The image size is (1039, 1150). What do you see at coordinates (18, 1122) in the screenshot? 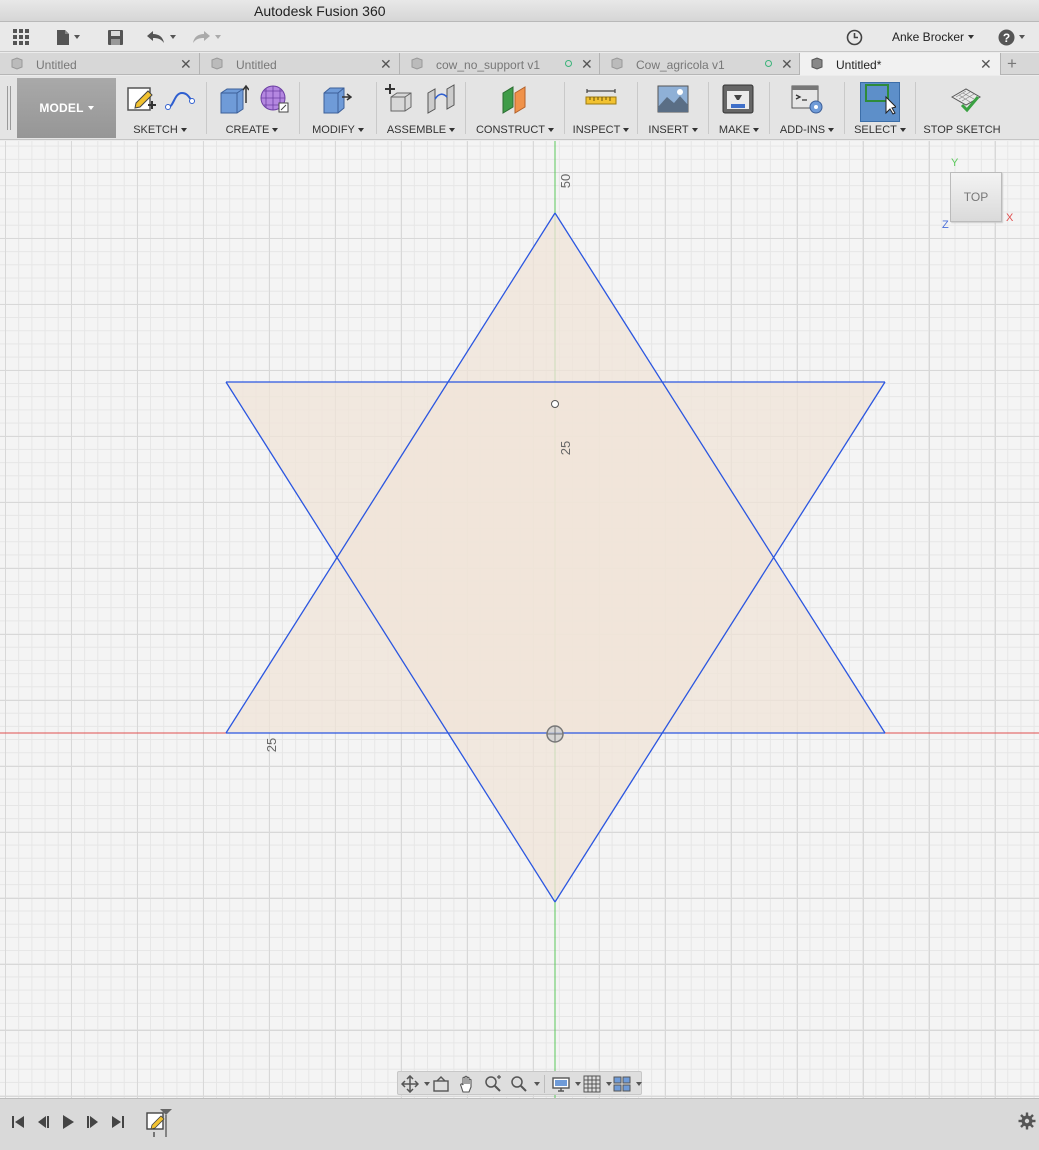
I see `first-step-icon` at bounding box center [18, 1122].